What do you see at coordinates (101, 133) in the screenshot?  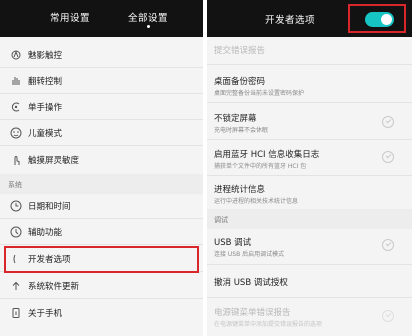 I see `settings-item-child-mode: 儿童模式` at bounding box center [101, 133].